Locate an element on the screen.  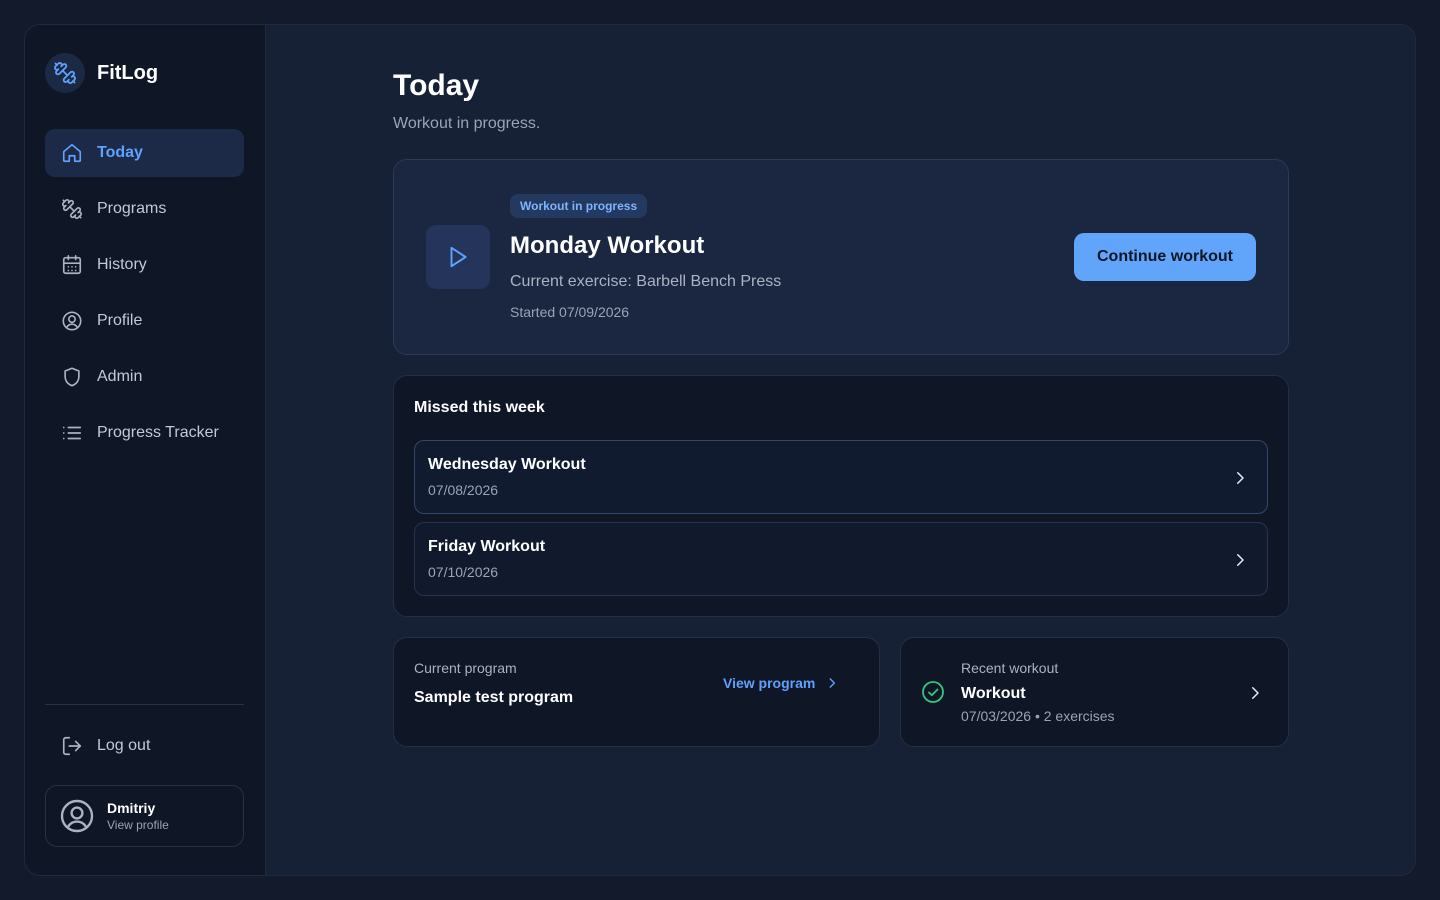
brand-name: FitLog is located at coordinates (128, 72).